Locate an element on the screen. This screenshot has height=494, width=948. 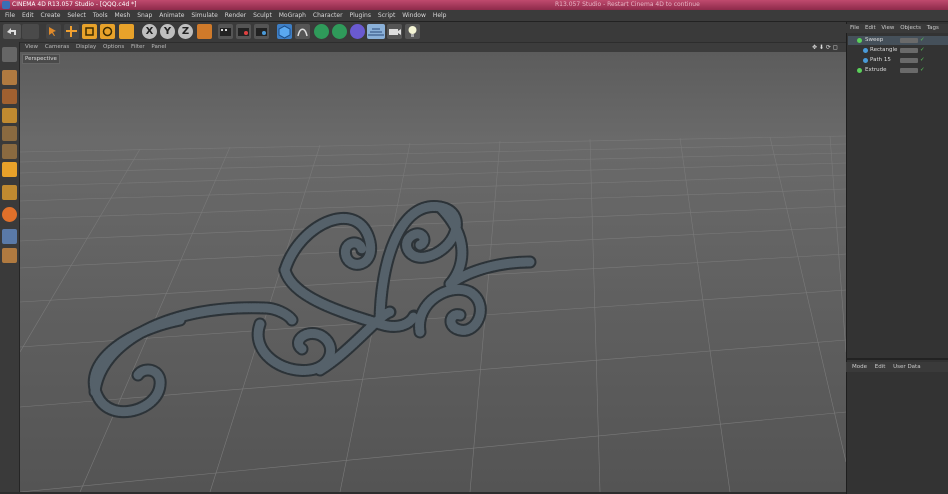
mode-toolbar is located at coordinates (10, 267).